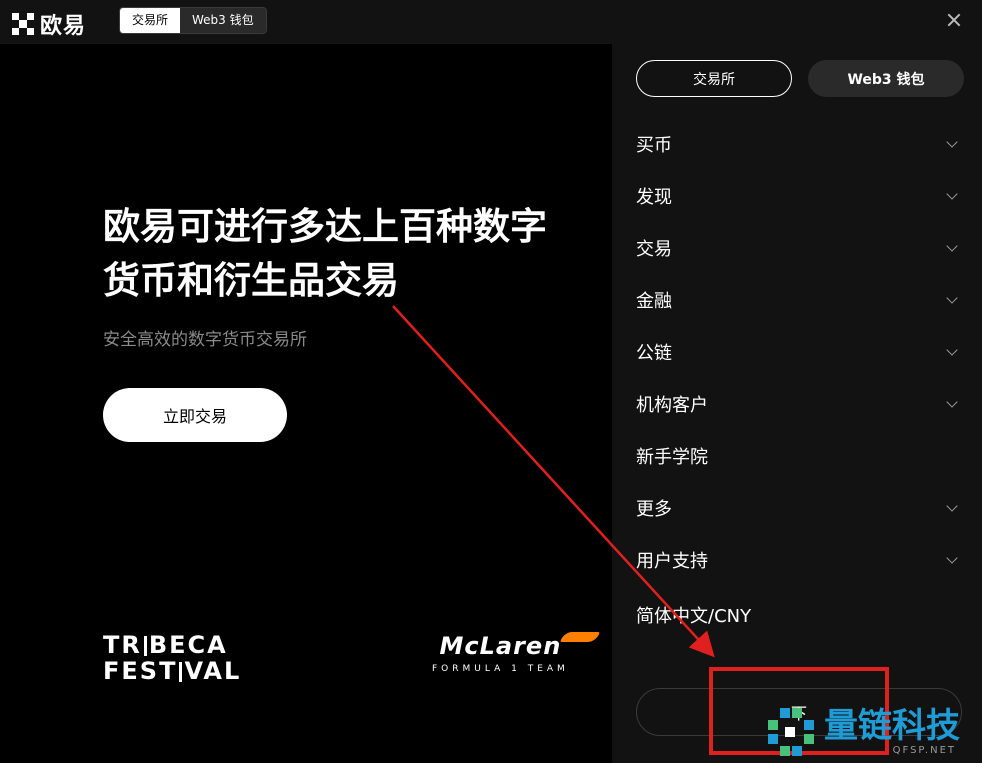 This screenshot has width=982, height=763. Describe the element at coordinates (790, 732) in the screenshot. I see `qfsp-logo-icon` at that location.